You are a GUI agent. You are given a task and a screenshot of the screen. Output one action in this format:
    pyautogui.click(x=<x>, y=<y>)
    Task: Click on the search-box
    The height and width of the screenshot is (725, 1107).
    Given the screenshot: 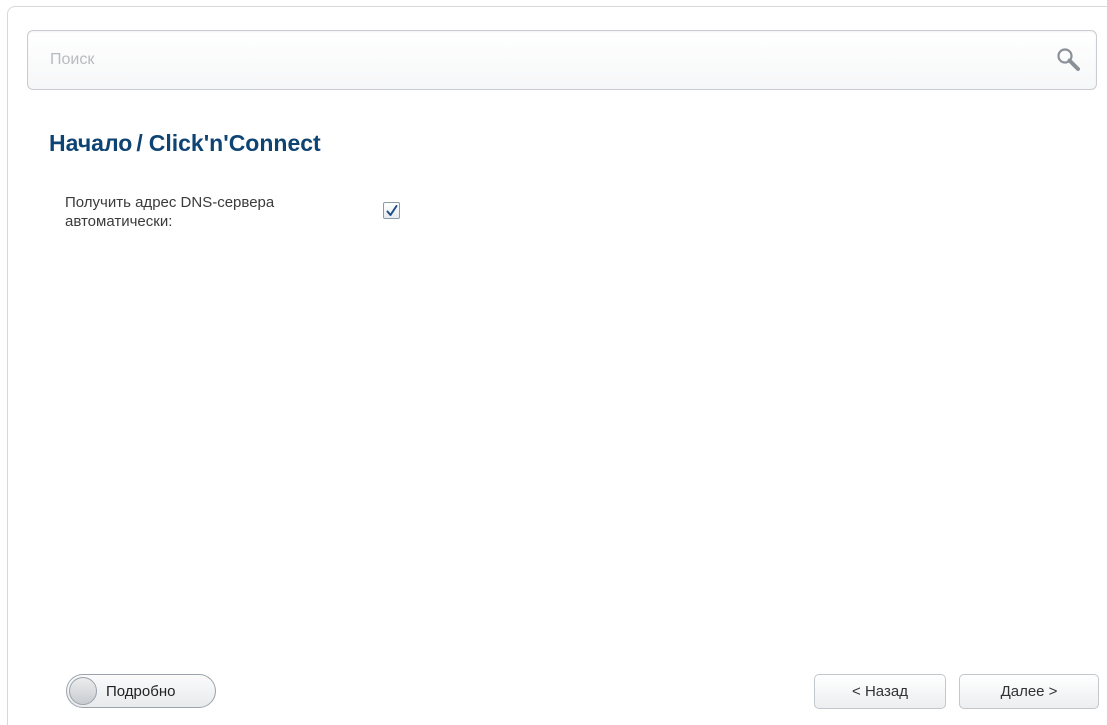 What is the action you would take?
    pyautogui.click(x=562, y=60)
    